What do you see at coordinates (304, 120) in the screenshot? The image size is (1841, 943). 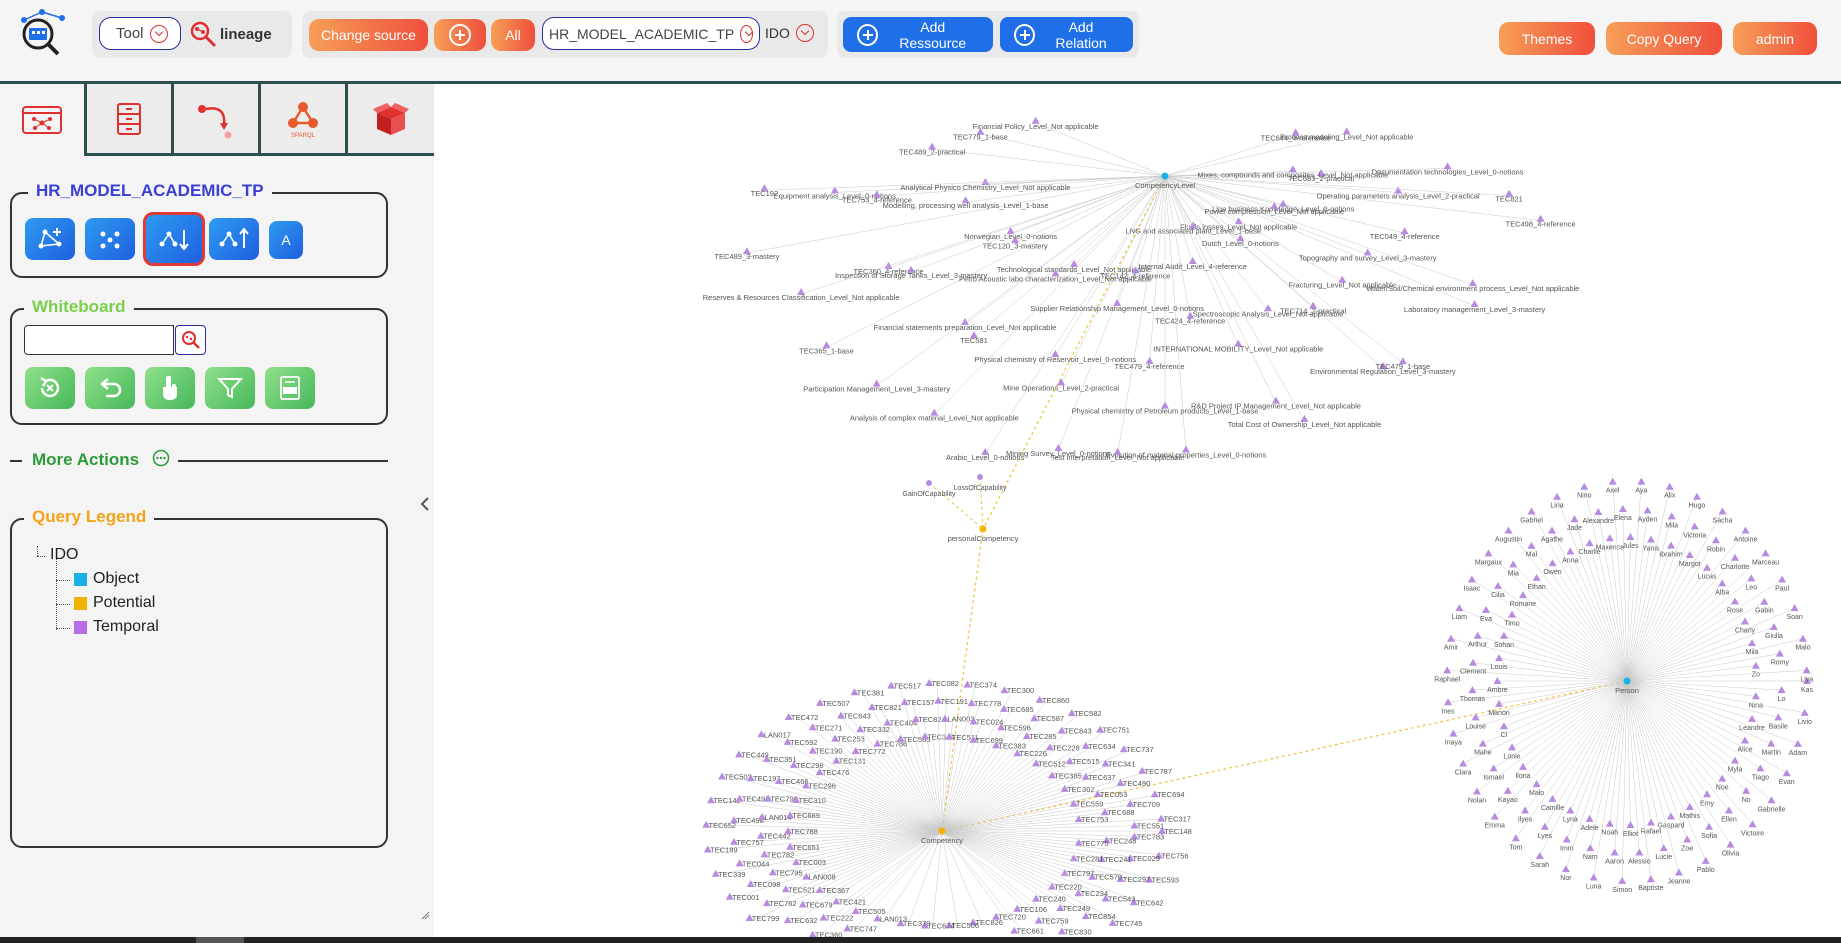 I see `tab-sparql: SPARQL` at bounding box center [304, 120].